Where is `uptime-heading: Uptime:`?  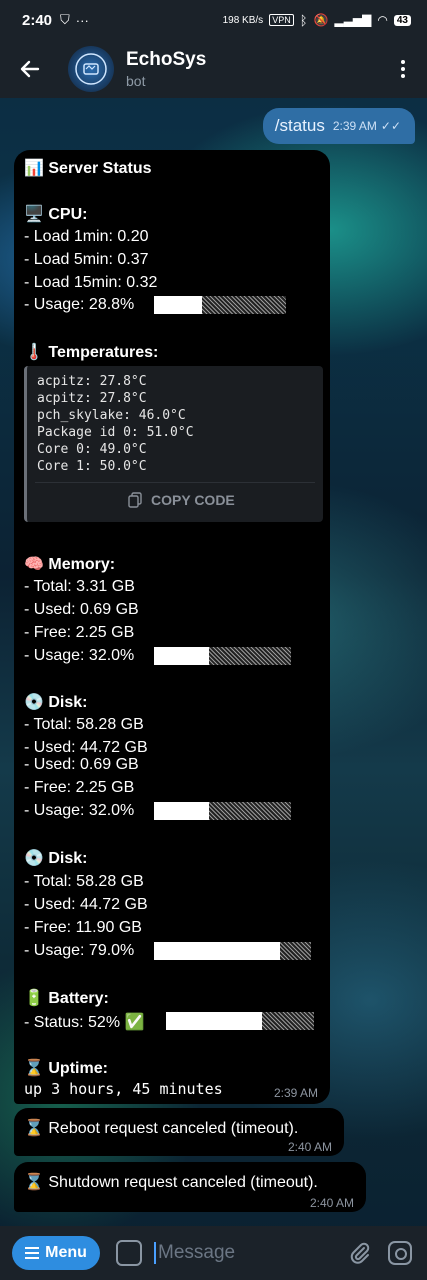
uptime-heading: Uptime: is located at coordinates (78, 1068).